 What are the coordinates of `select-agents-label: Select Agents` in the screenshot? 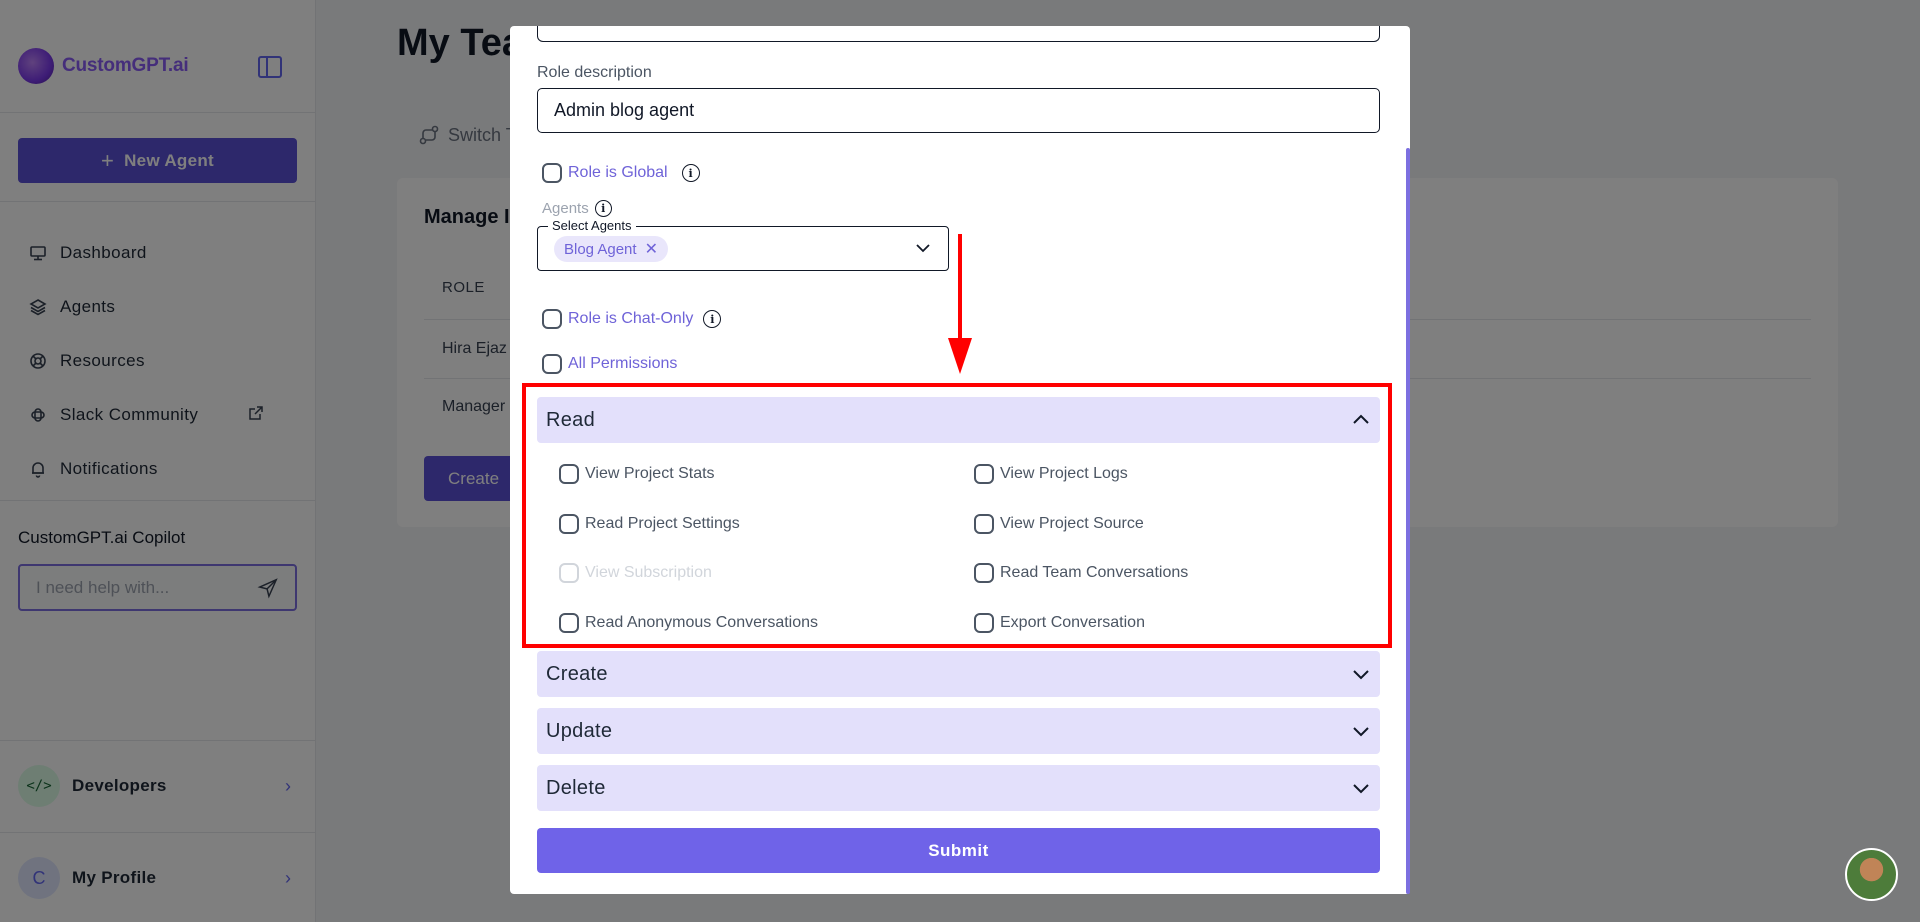 It's located at (592, 225).